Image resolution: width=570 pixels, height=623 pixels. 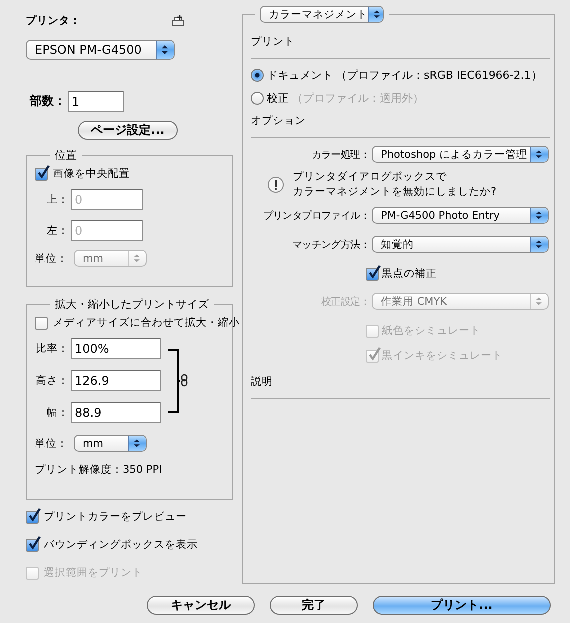 What do you see at coordinates (116, 380) in the screenshot?
I see `size-field: 126.9` at bounding box center [116, 380].